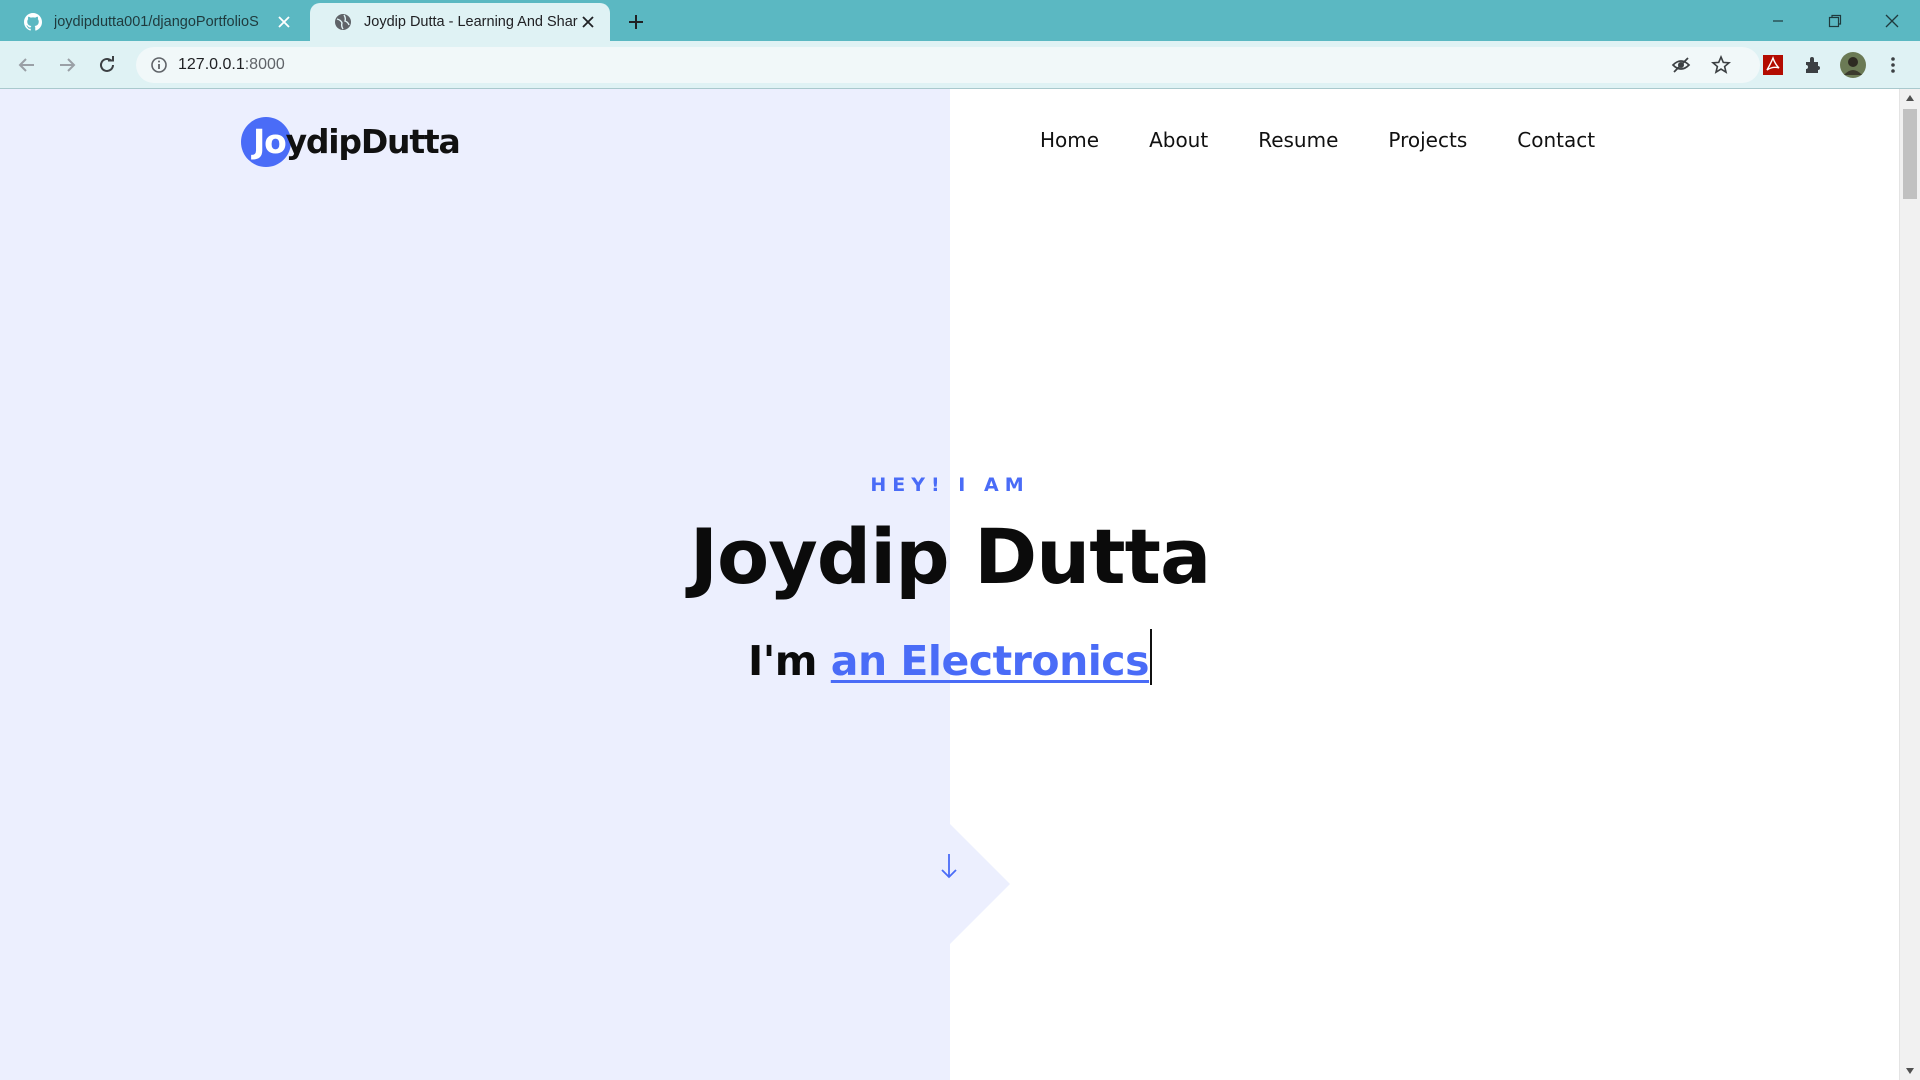 The height and width of the screenshot is (1080, 1920). Describe the element at coordinates (471, 22) in the screenshot. I see `tab-title: Joydip Dutta - Learning And Shar` at that location.